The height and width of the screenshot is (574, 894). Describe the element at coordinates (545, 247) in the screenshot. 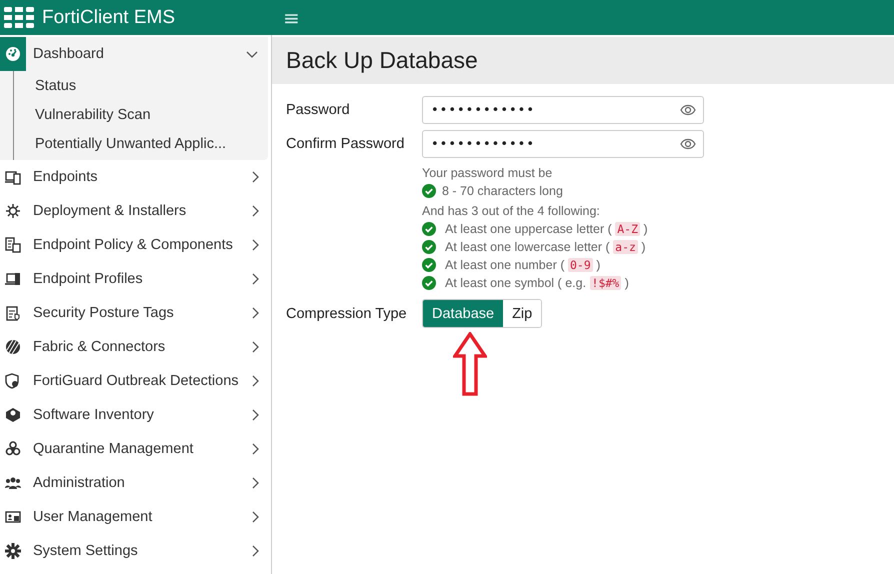

I see `rule-text: At least one lowercase letter ( a-z )` at that location.